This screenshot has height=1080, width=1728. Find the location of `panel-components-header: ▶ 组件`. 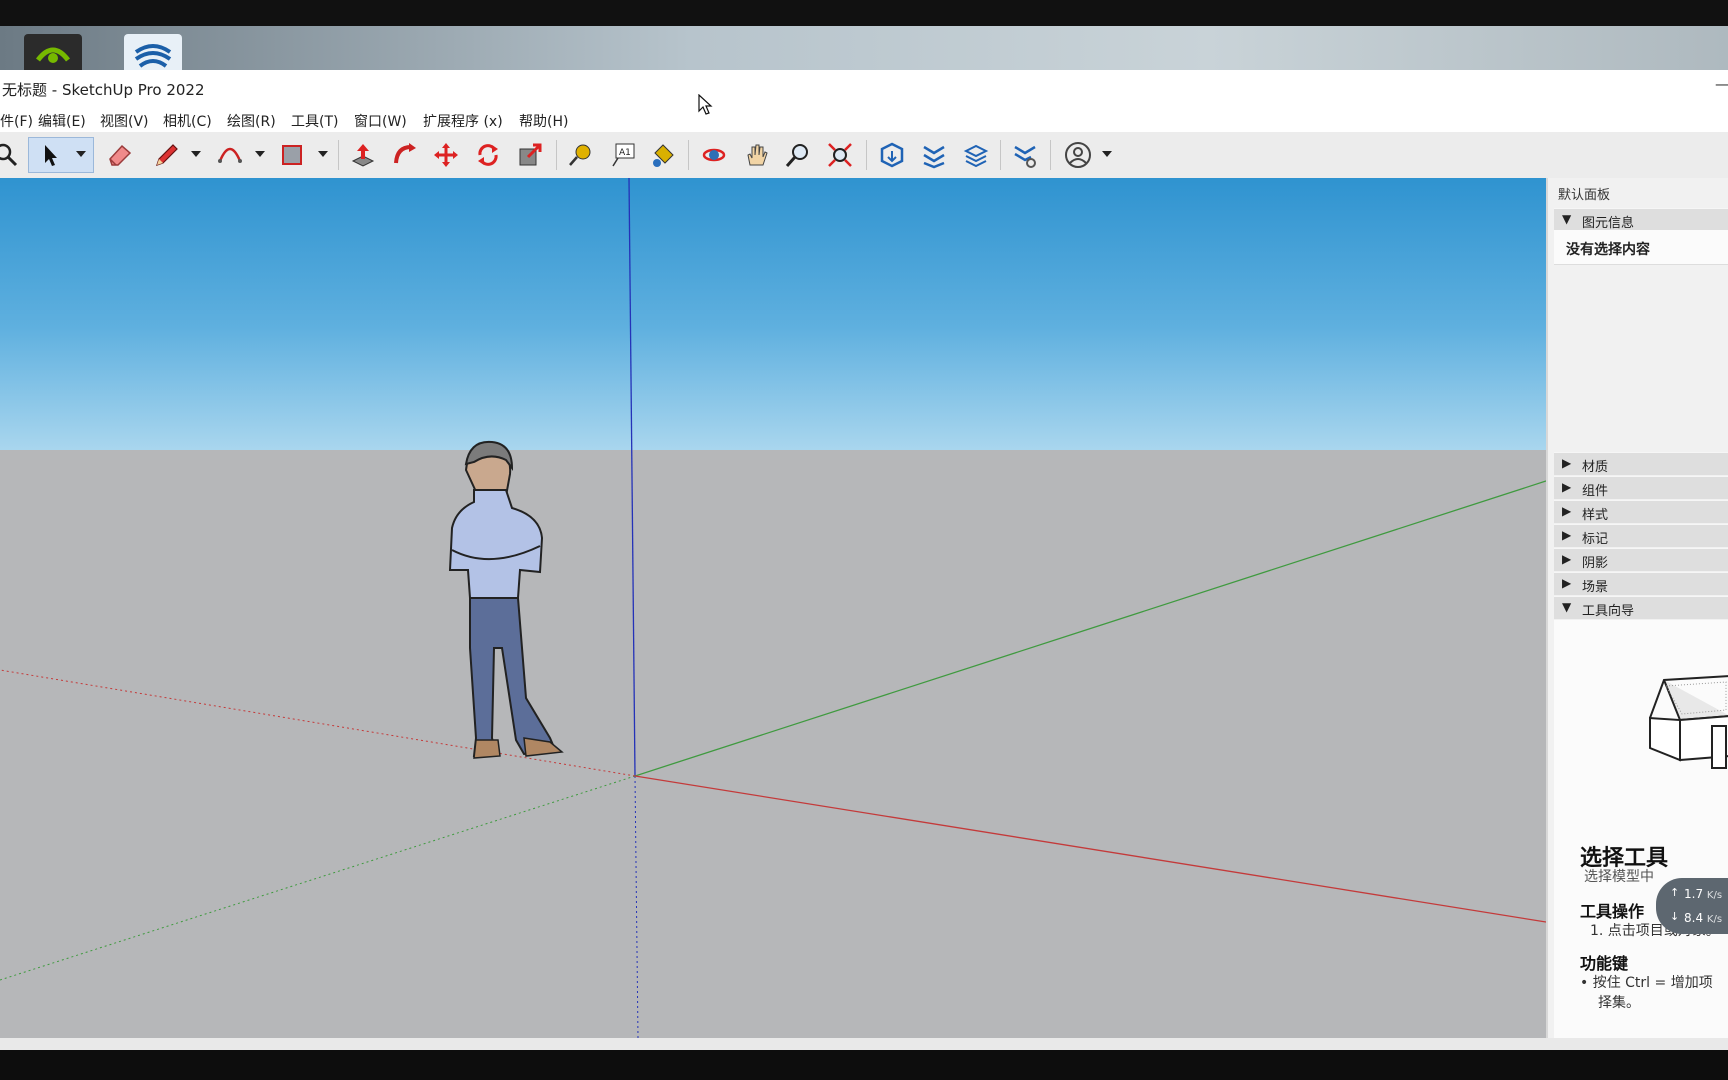

panel-components-header: ▶ 组件 is located at coordinates (1641, 487).